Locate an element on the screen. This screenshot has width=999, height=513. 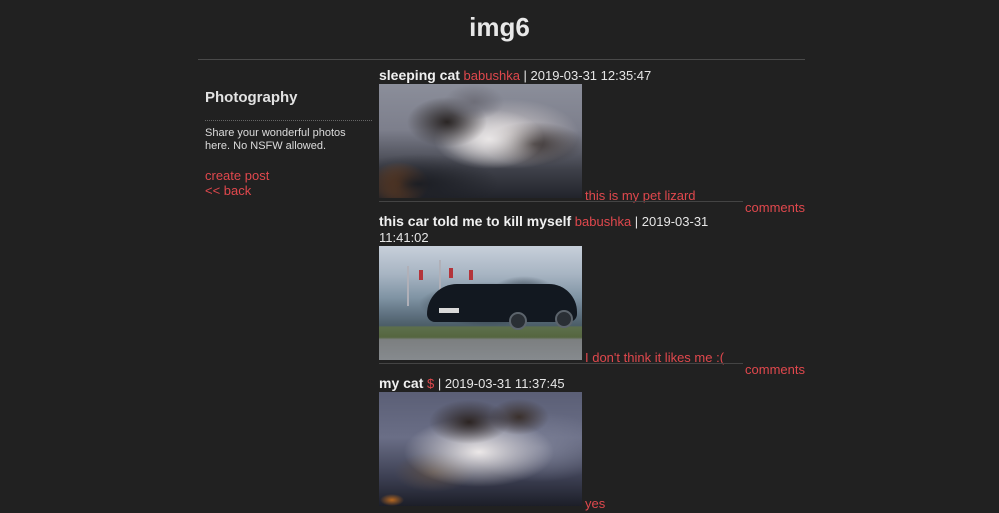
post-title: sleeping cat is located at coordinates (419, 75).